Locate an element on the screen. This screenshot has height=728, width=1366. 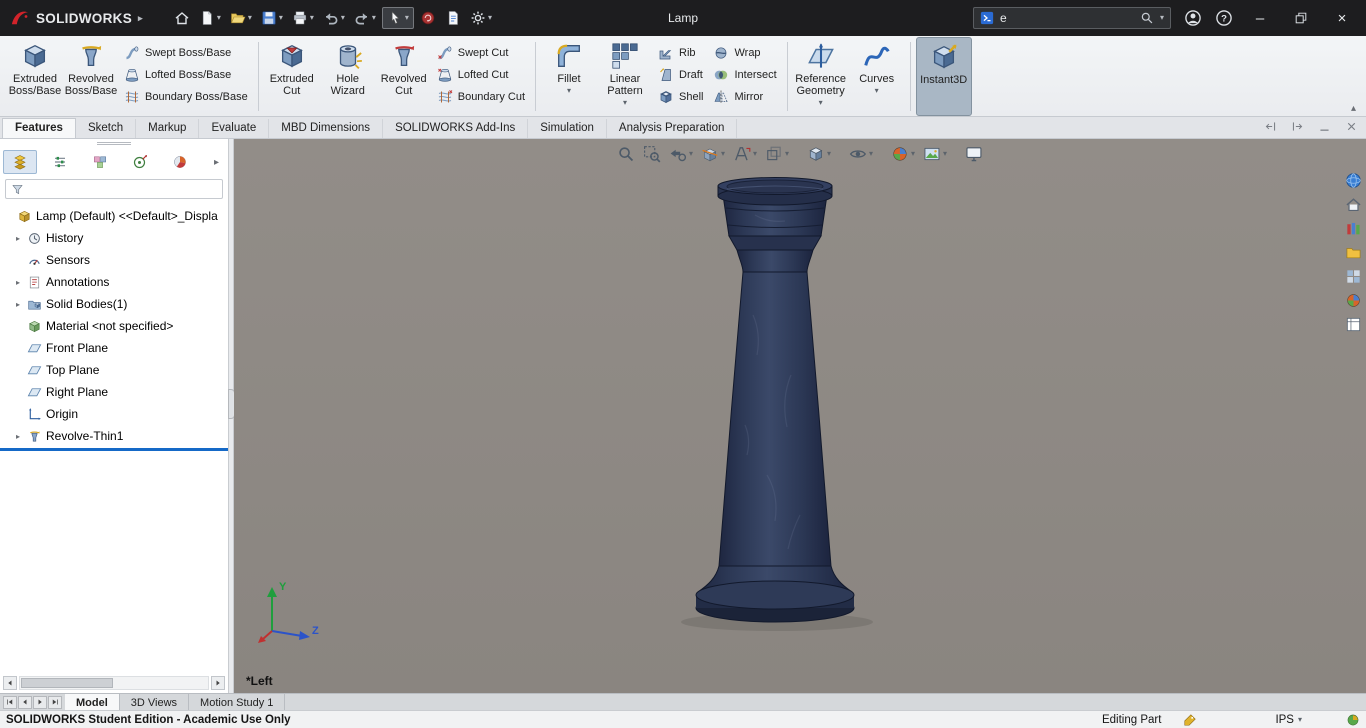
undo-button: ▾ is located at coordinates (334, 18).